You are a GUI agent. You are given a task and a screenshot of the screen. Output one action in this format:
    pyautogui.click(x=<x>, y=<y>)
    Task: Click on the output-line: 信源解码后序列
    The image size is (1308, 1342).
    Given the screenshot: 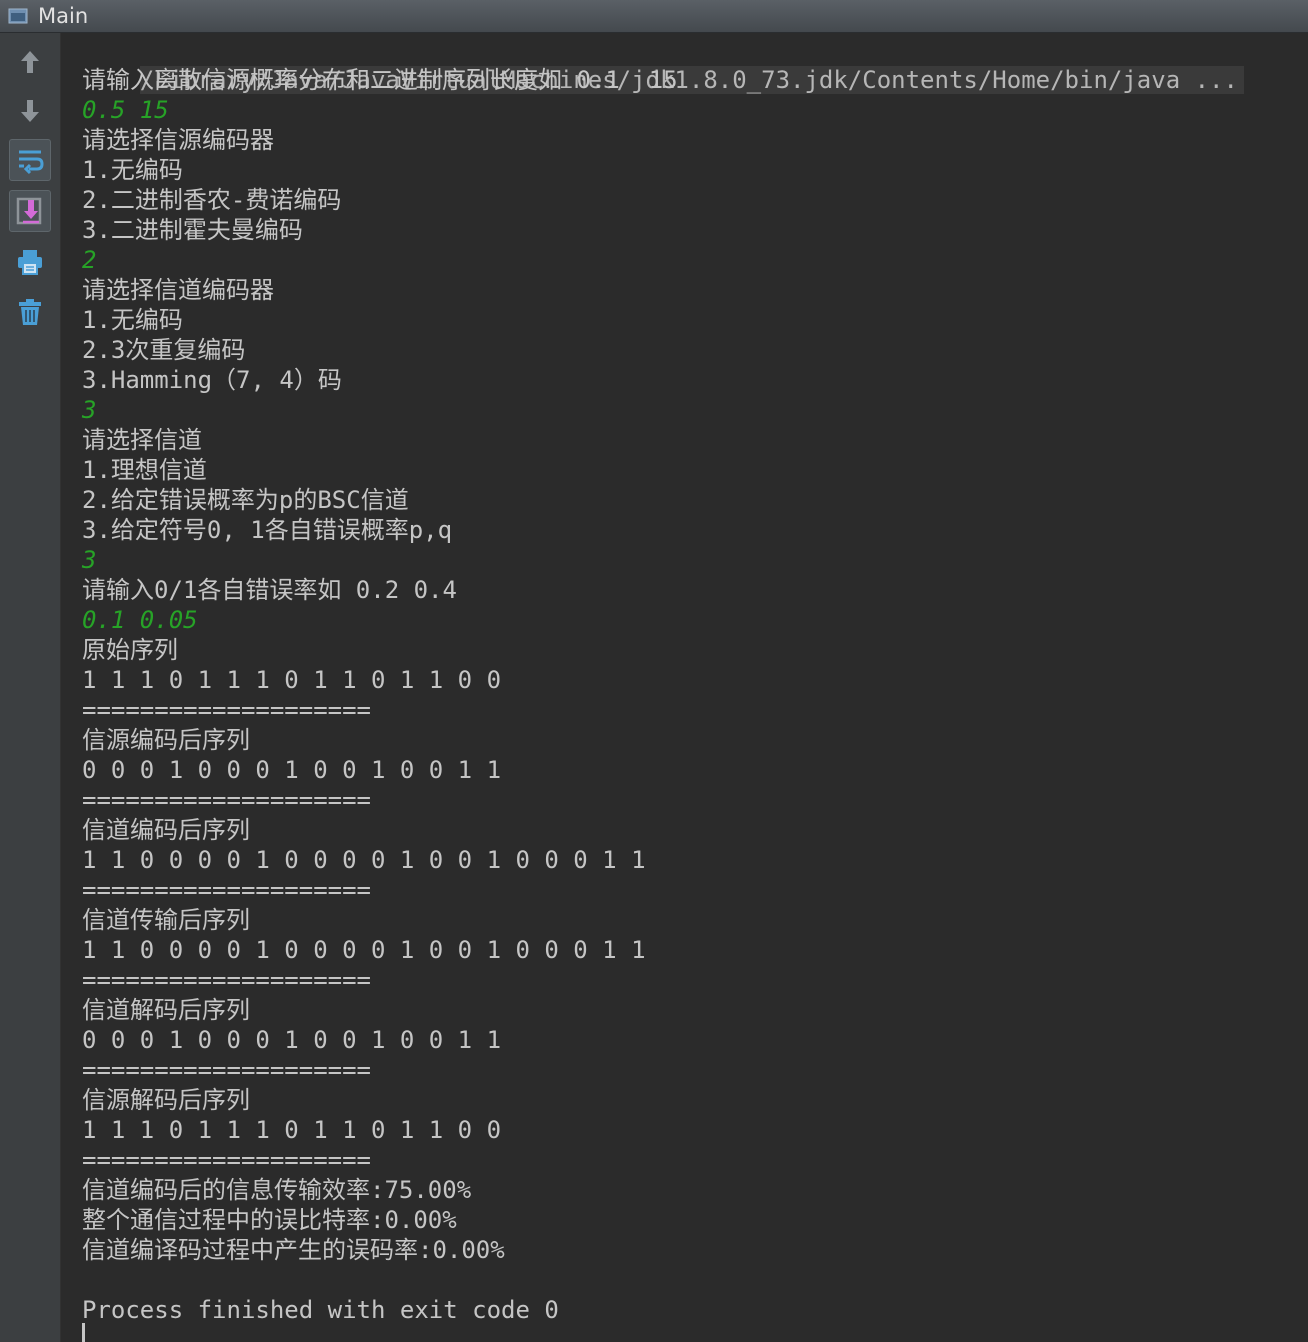 What is the action you would take?
    pyautogui.click(x=166, y=1100)
    